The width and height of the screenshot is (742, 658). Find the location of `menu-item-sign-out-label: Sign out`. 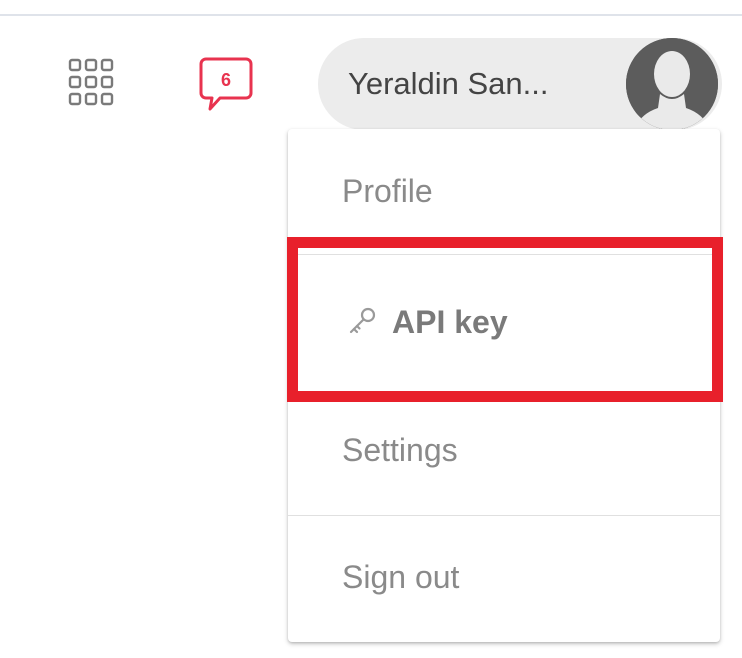

menu-item-sign-out-label: Sign out is located at coordinates (401, 577).